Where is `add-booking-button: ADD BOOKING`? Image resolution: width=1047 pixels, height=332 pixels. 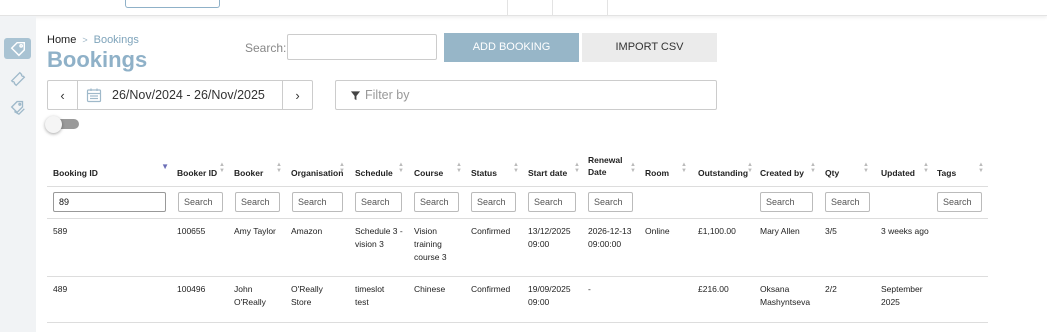
add-booking-button: ADD BOOKING is located at coordinates (511, 47).